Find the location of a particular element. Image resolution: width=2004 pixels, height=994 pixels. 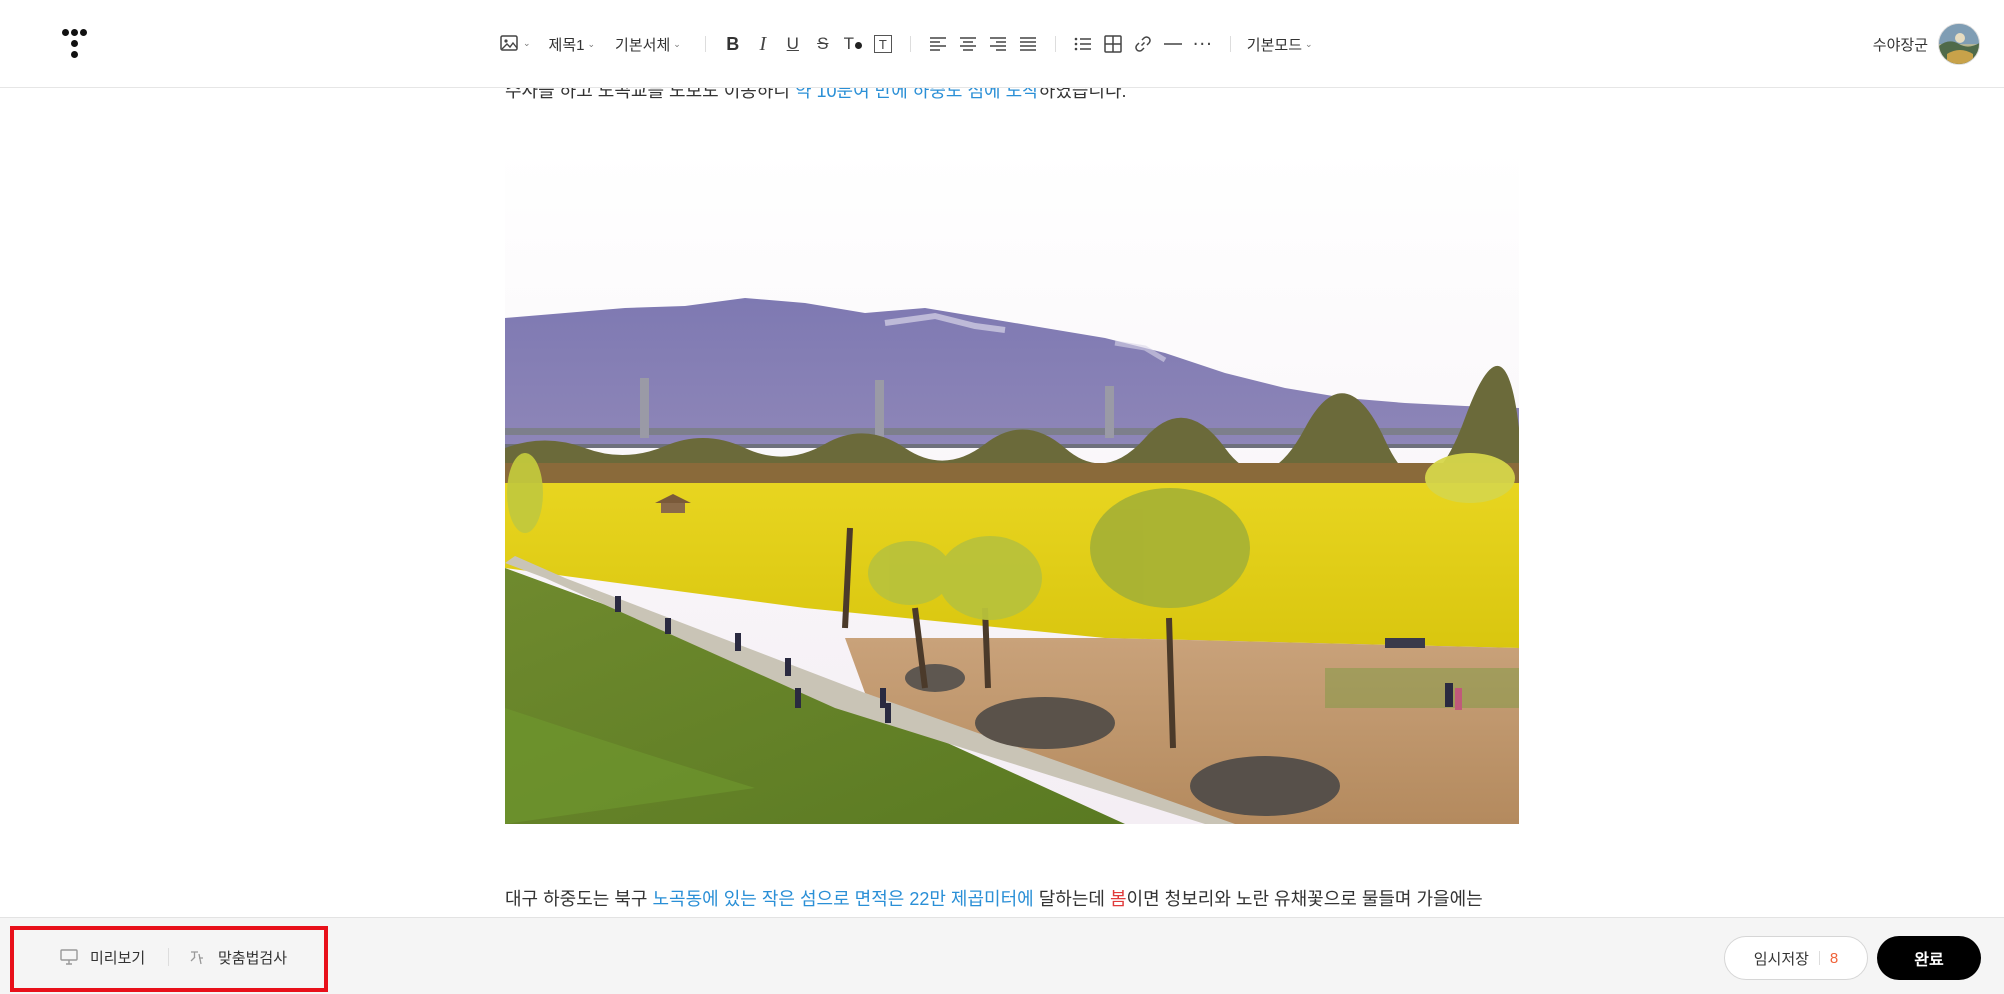

editor-toolbar: ⌄ 제목1 ⌄ 기본서체 ⌄ B I U S T T ··· 기본모드 ⌄ is located at coordinates (908, 44).